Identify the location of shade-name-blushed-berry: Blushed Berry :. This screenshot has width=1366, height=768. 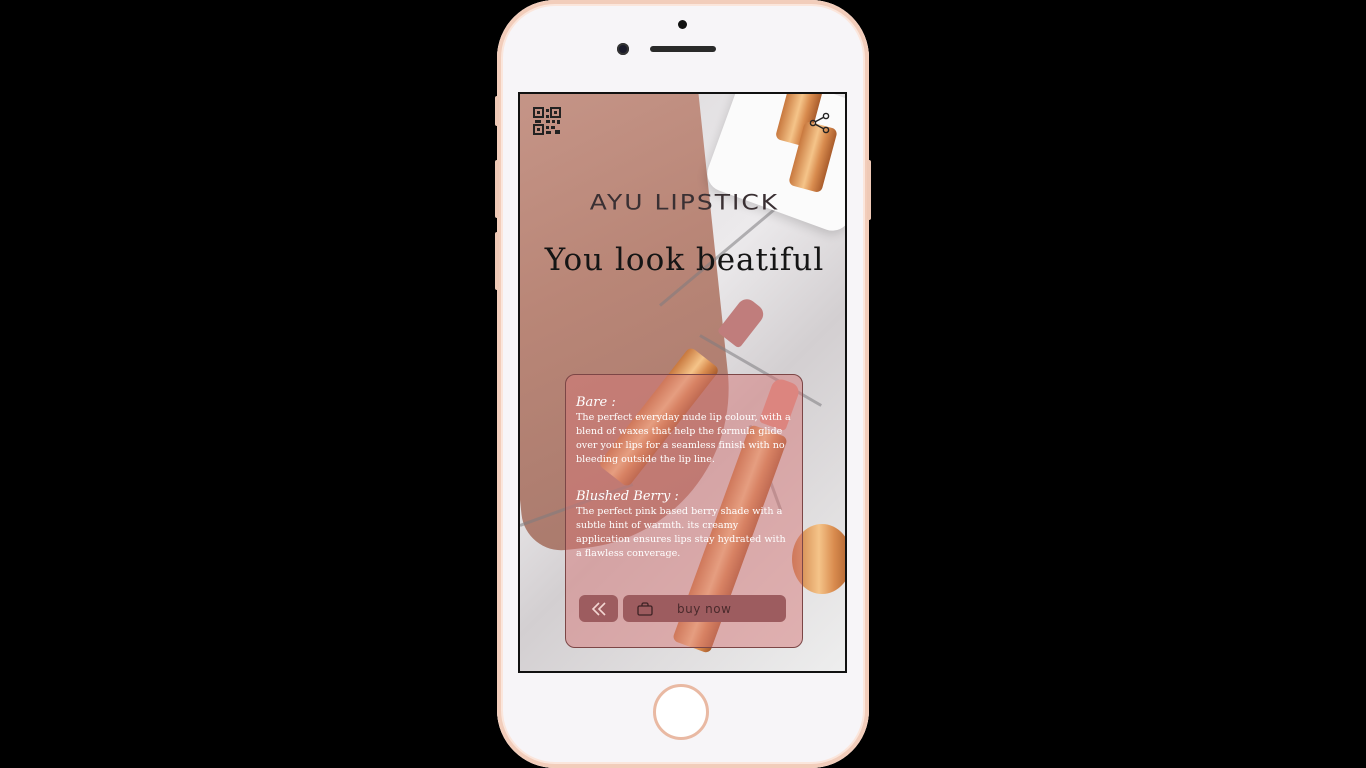
(627, 496).